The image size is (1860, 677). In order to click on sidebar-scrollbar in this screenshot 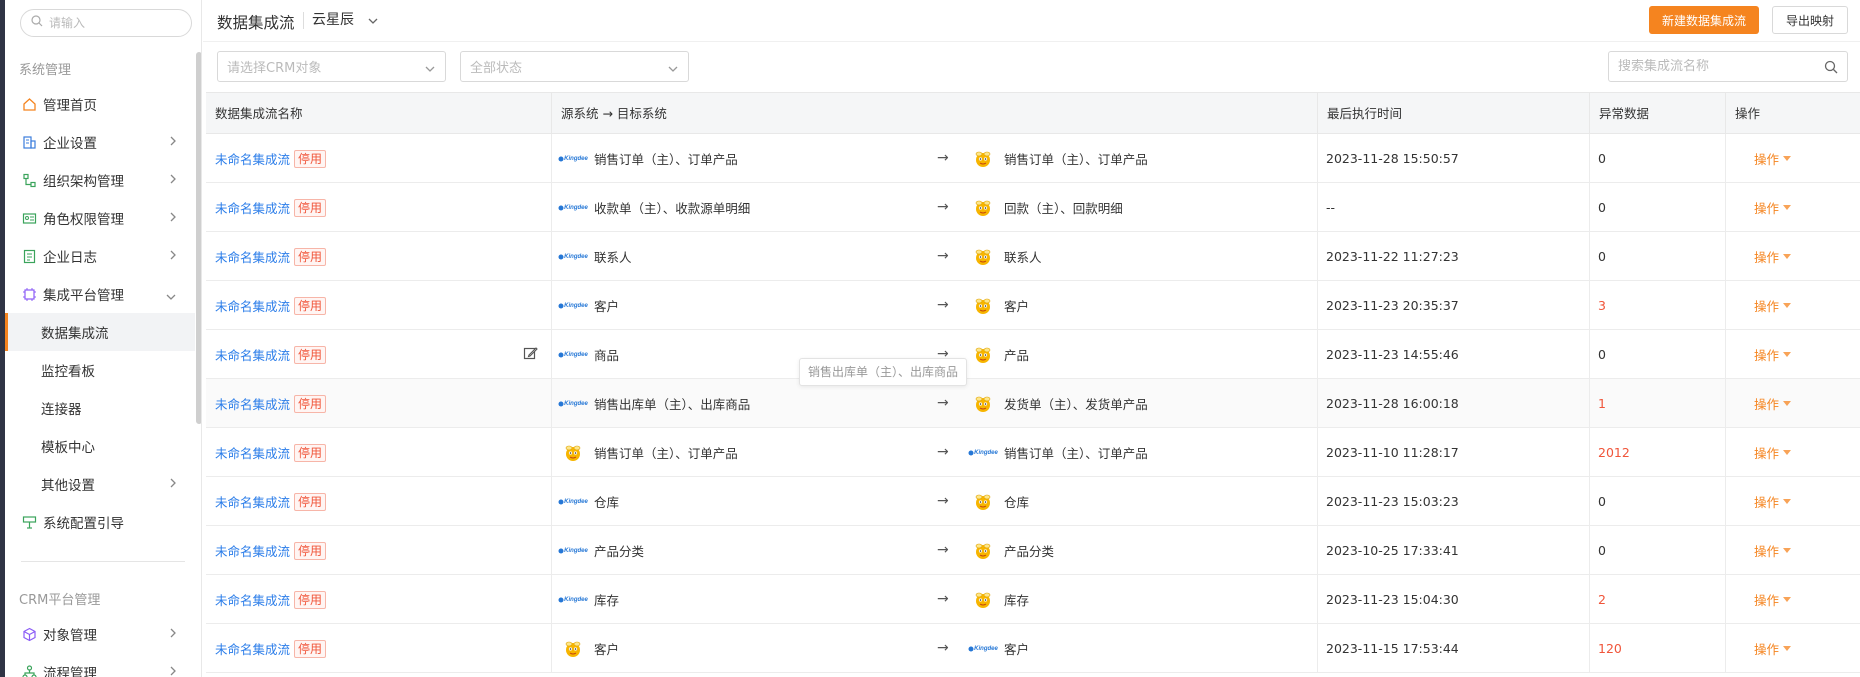, I will do `click(198, 238)`.